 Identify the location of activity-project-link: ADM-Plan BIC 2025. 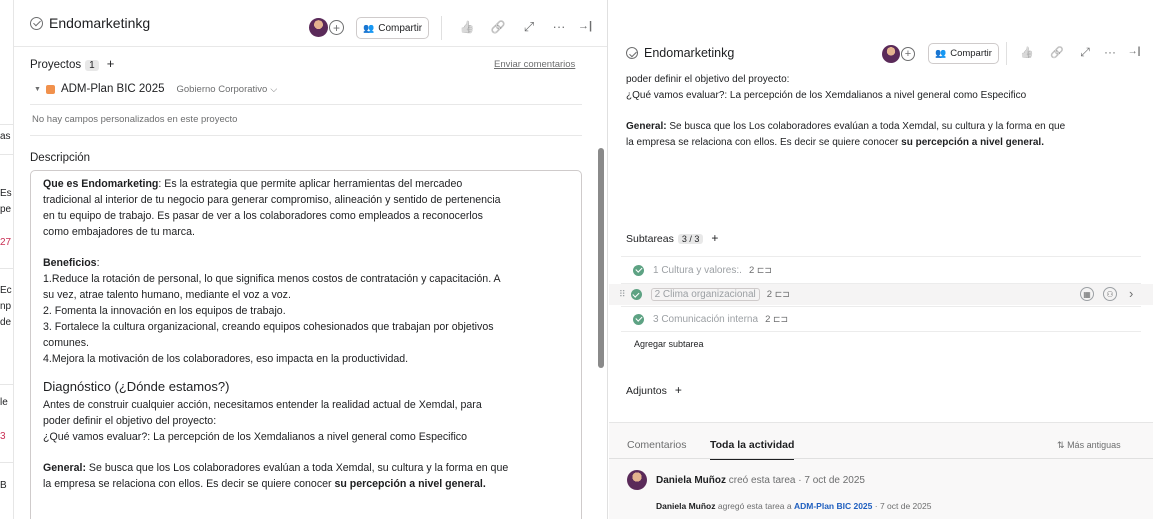
(833, 506).